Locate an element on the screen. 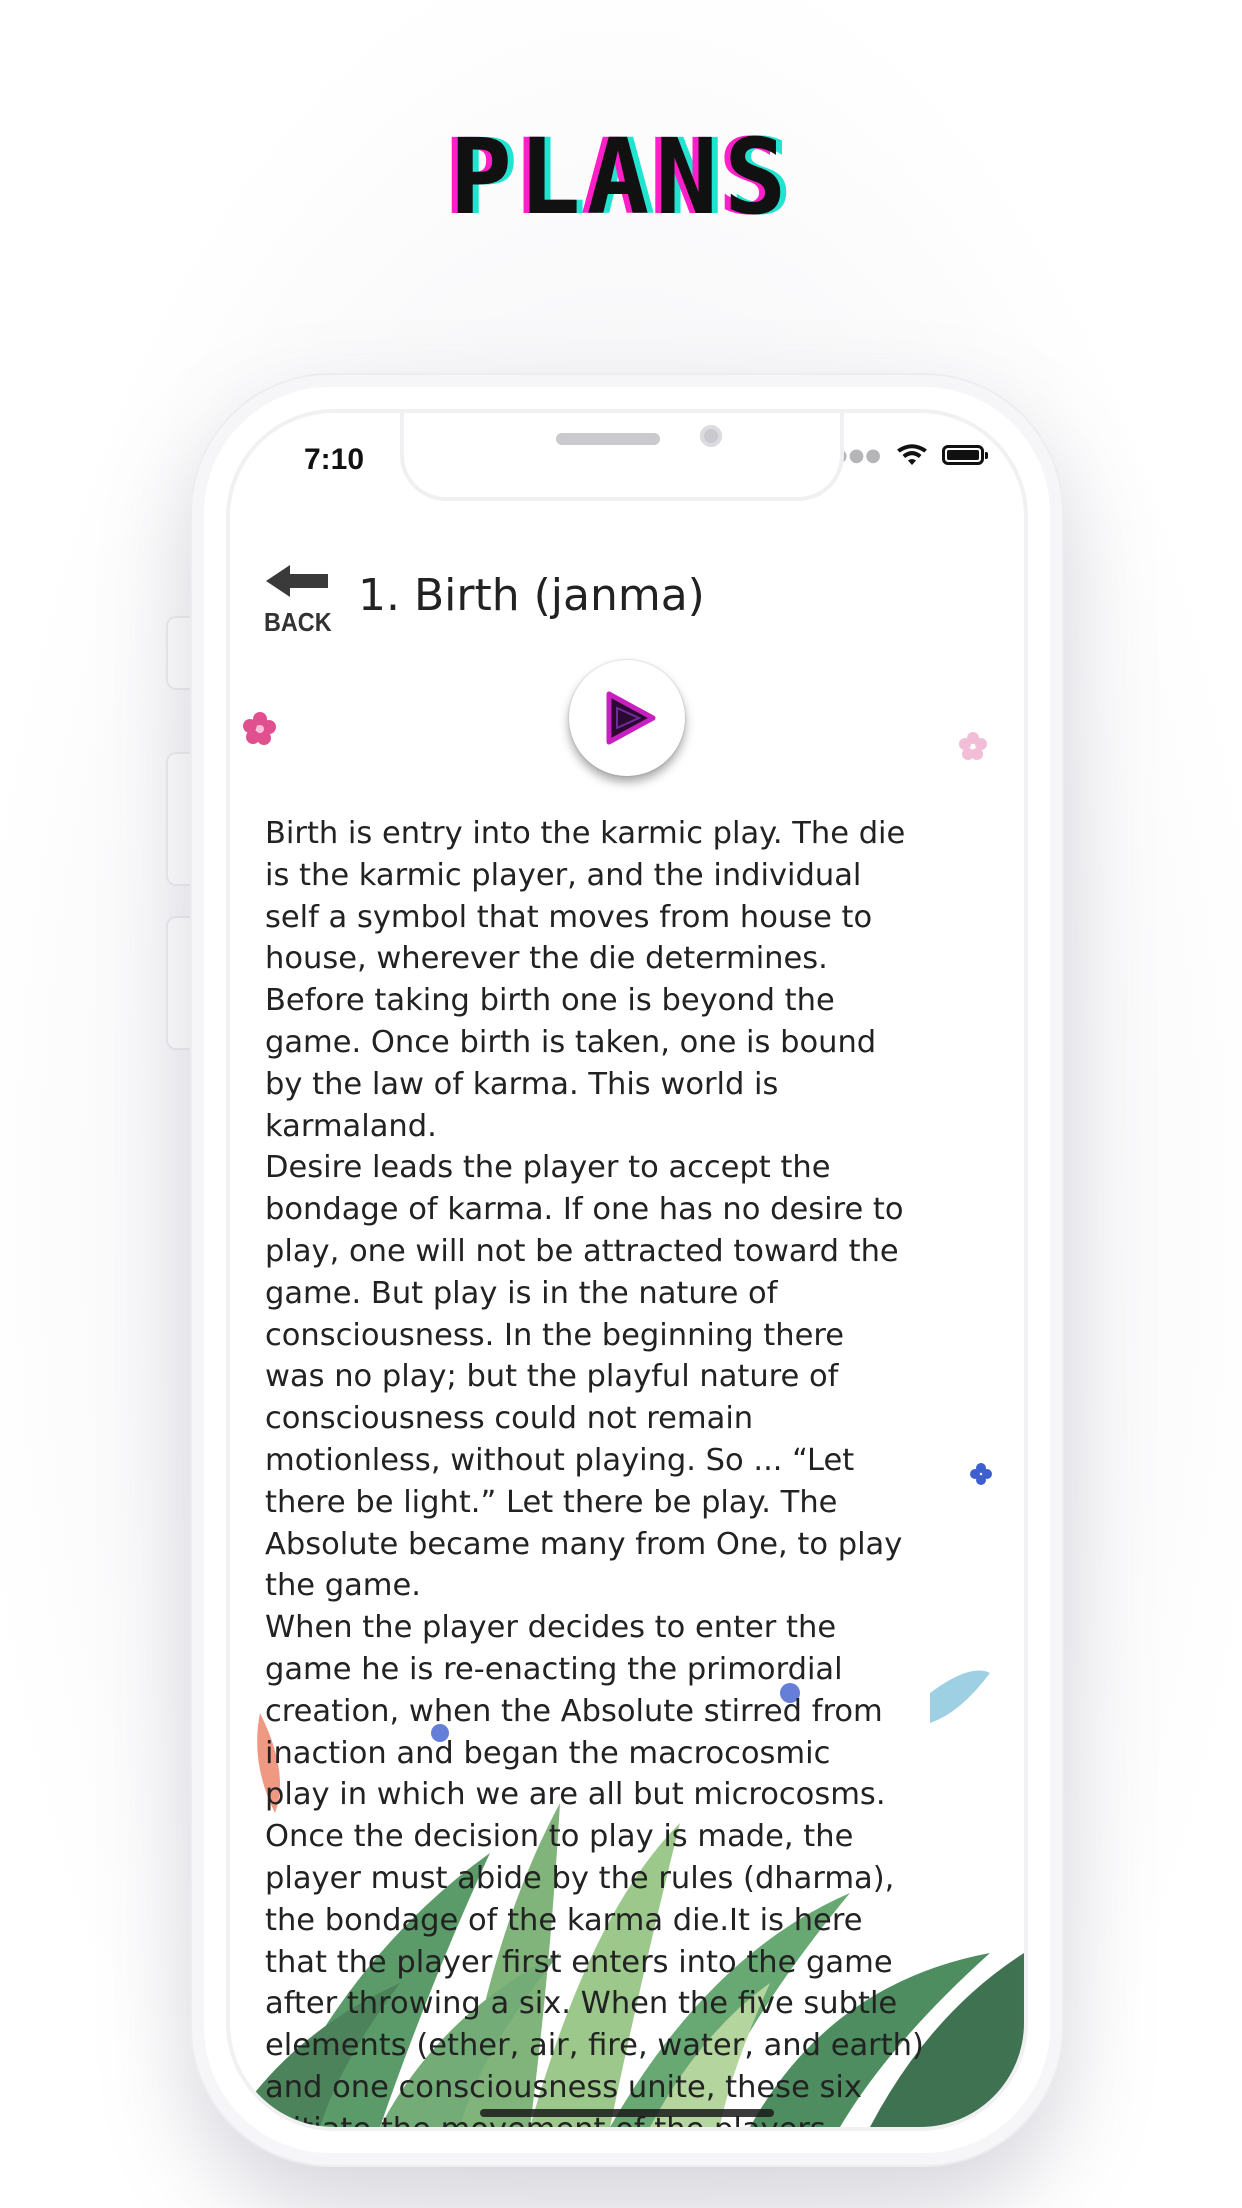  notch is located at coordinates (622, 457).